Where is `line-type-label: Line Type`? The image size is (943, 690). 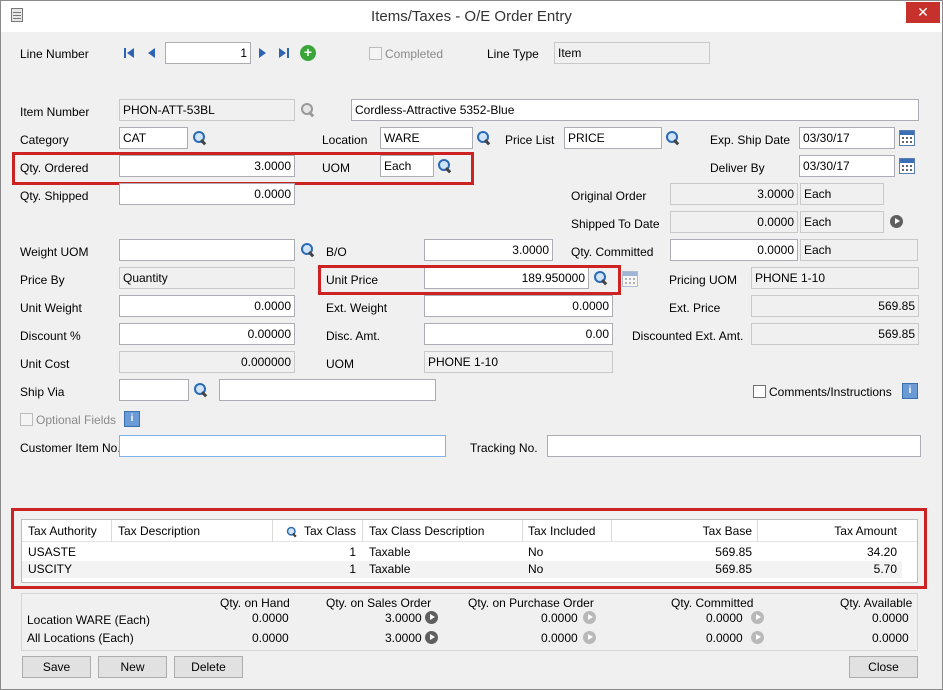
line-type-label: Line Type is located at coordinates (513, 54).